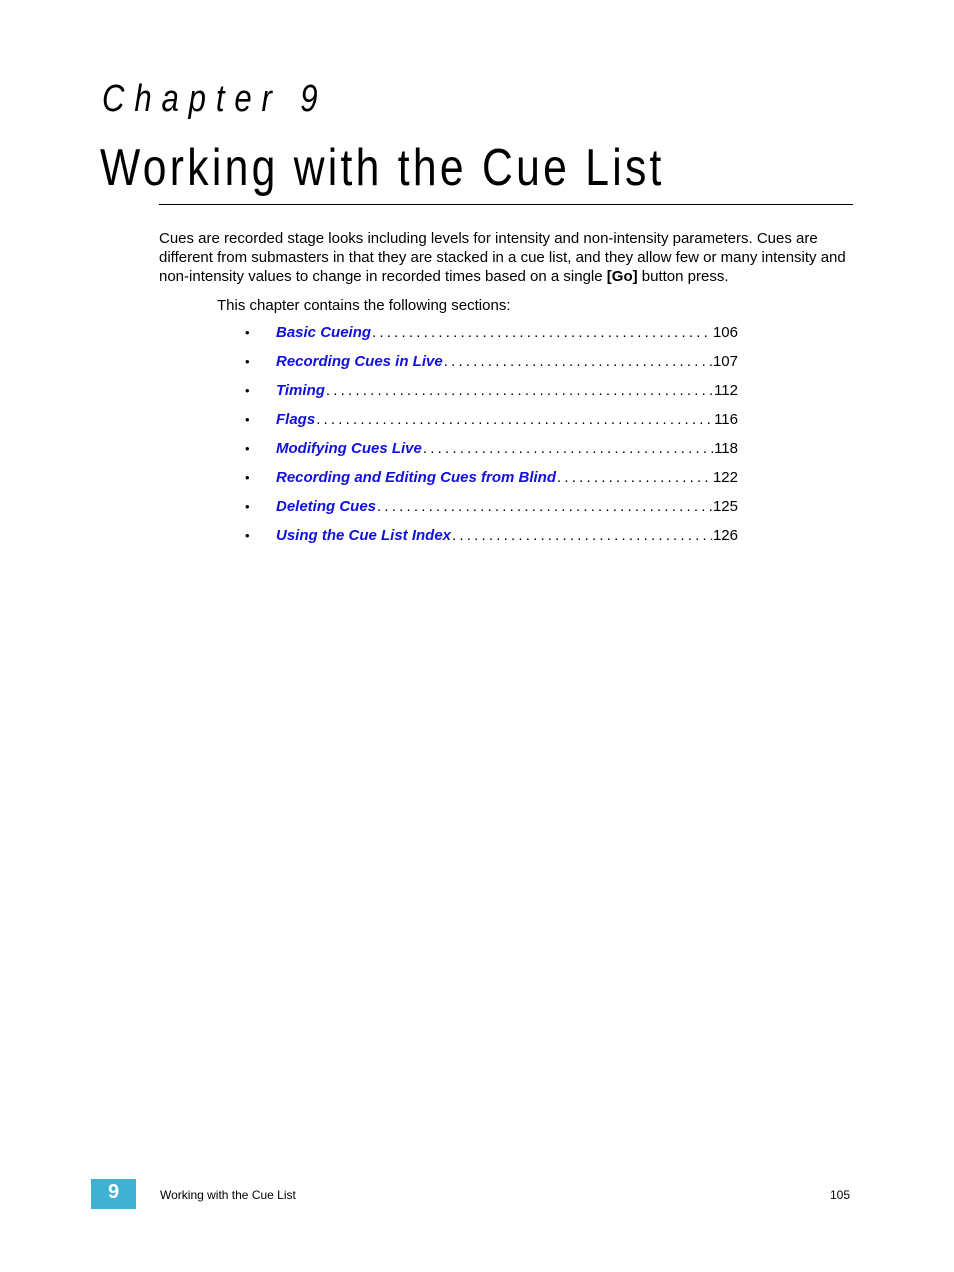  Describe the element at coordinates (326, 507) in the screenshot. I see `toc-link-deleting-cues: Deleting Cues` at that location.